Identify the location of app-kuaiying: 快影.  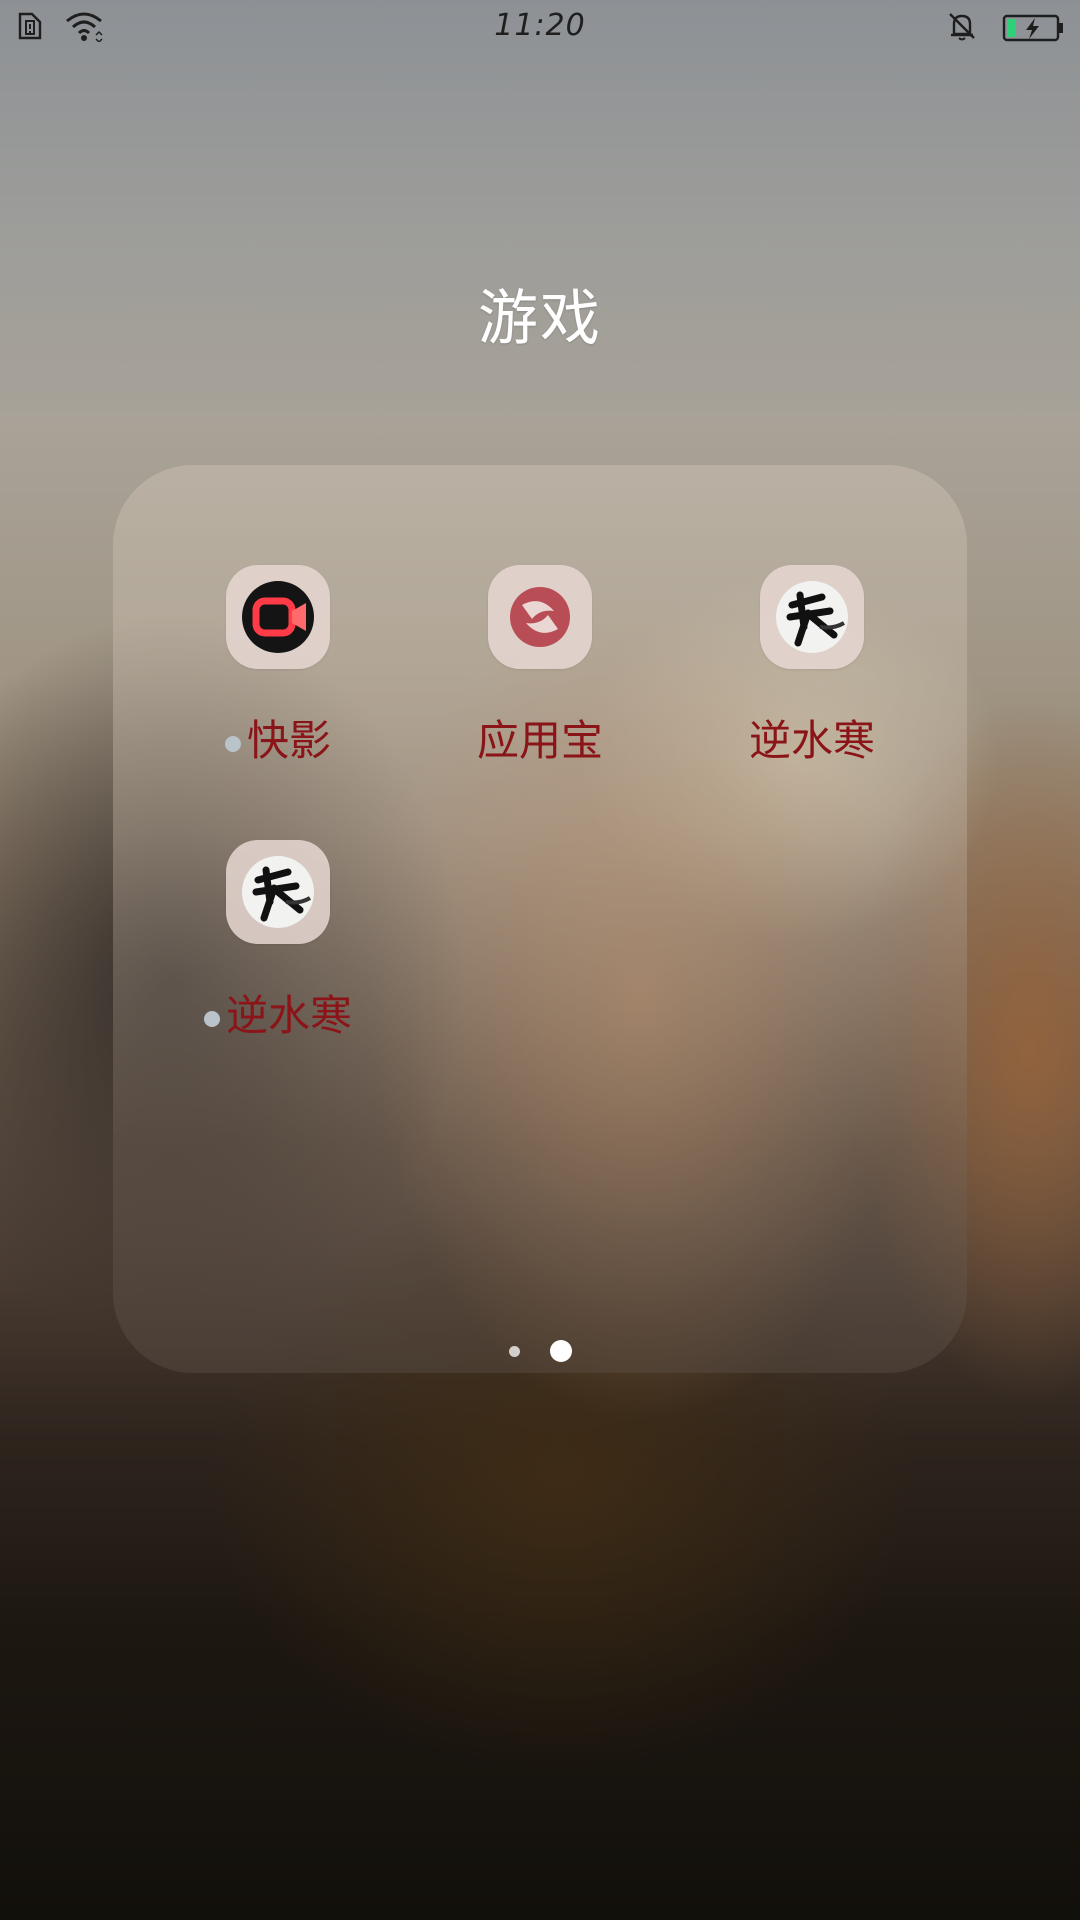
(278, 675).